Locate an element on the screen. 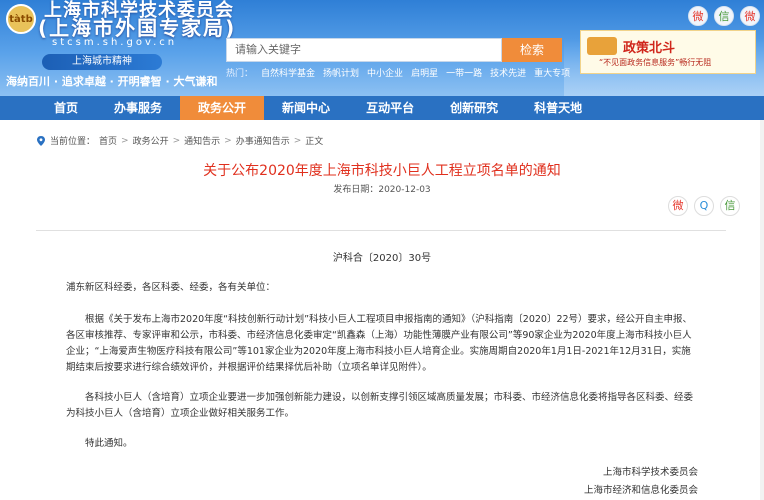 The height and width of the screenshot is (500, 764). policy-banner: 政策北斗 “不见面政务信息服务”畅行无阻 is located at coordinates (668, 52).